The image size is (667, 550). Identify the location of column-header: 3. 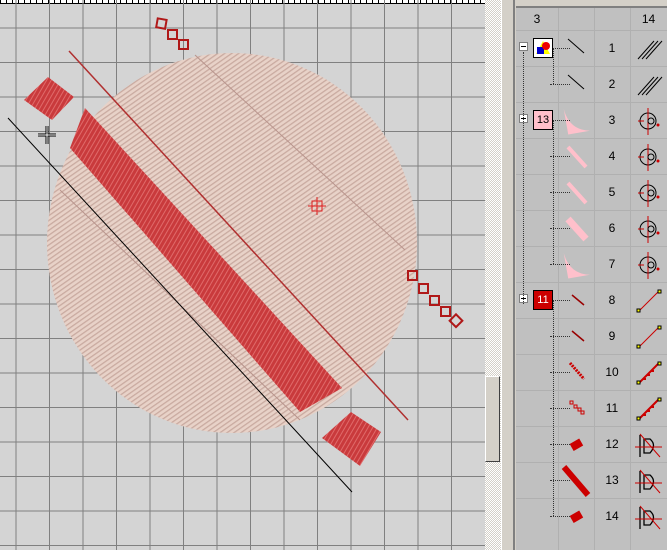
(537, 19).